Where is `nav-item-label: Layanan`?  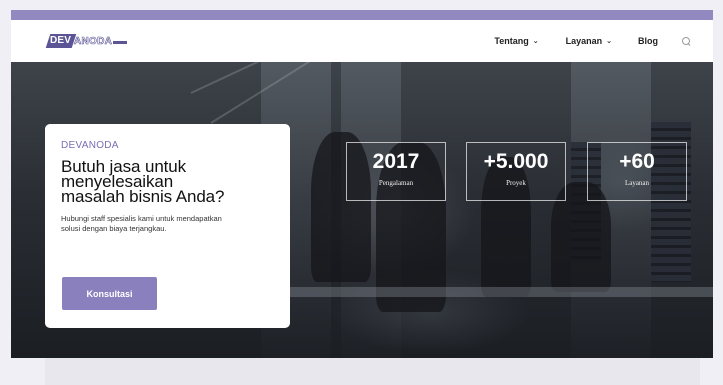
nav-item-label: Layanan is located at coordinates (584, 41).